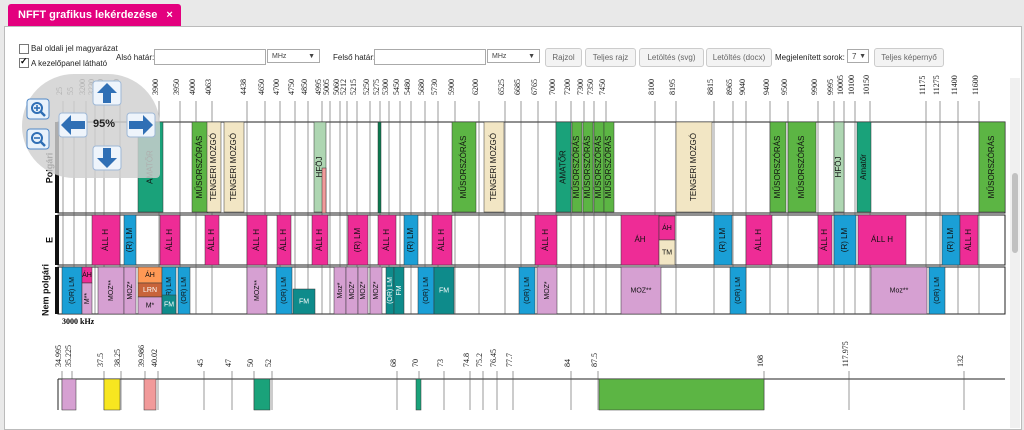 This screenshot has width=1024, height=430. What do you see at coordinates (501, 87) in the screenshot?
I see `tick-label: 6525` at bounding box center [501, 87].